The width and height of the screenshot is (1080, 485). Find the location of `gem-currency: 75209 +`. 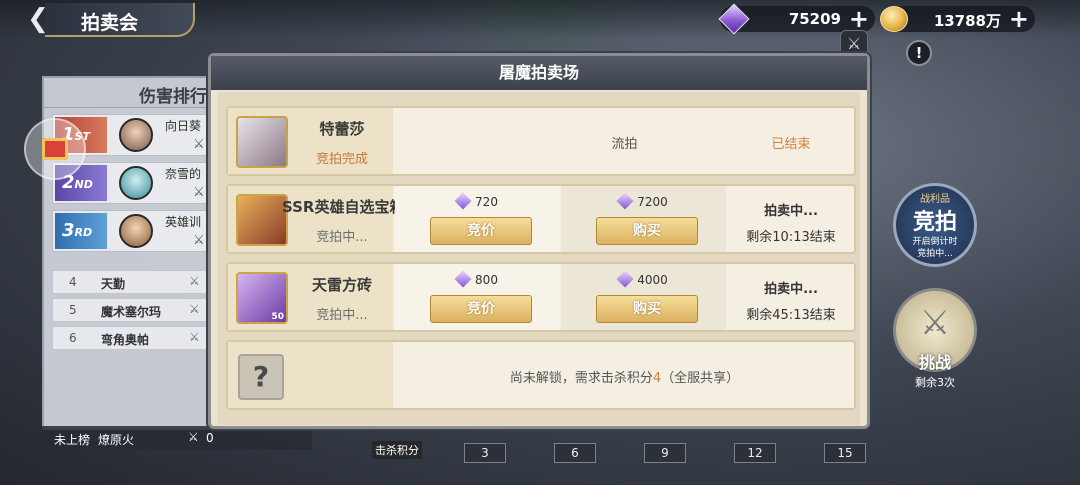

gem-currency: 75209 + is located at coordinates (796, 19).